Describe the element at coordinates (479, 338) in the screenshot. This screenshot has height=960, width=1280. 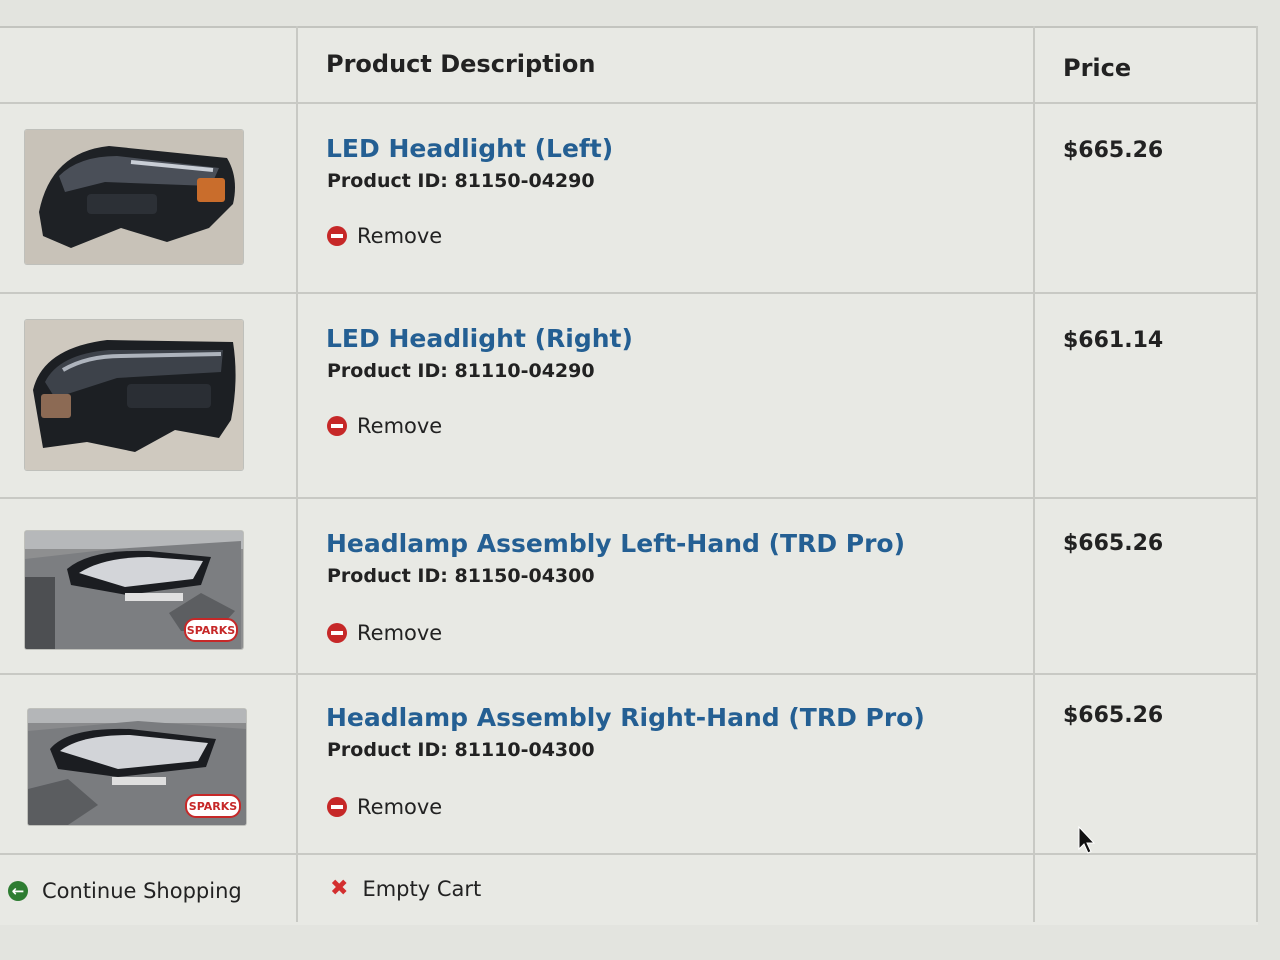
I see `product-name-link: LED Headlight (Right)` at that location.